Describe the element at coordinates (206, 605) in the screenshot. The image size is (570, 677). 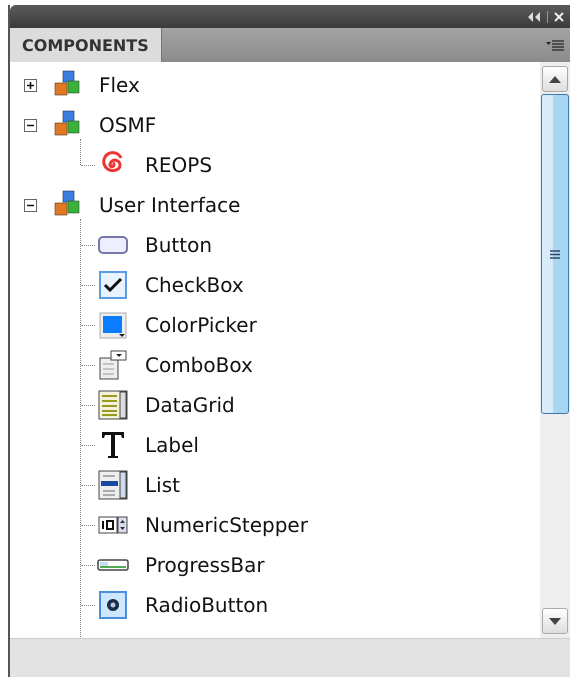
I see `tree-item-label: RadioButton` at that location.